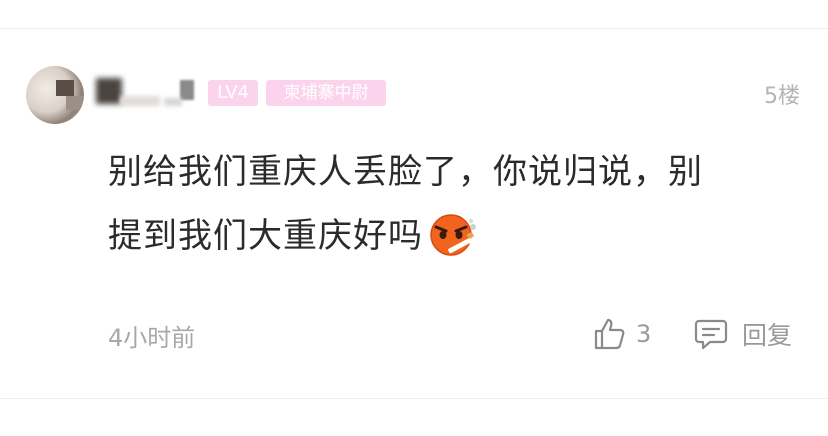 This screenshot has width=828, height=436. Describe the element at coordinates (711, 334) in the screenshot. I see `comment-bubble-icon` at that location.